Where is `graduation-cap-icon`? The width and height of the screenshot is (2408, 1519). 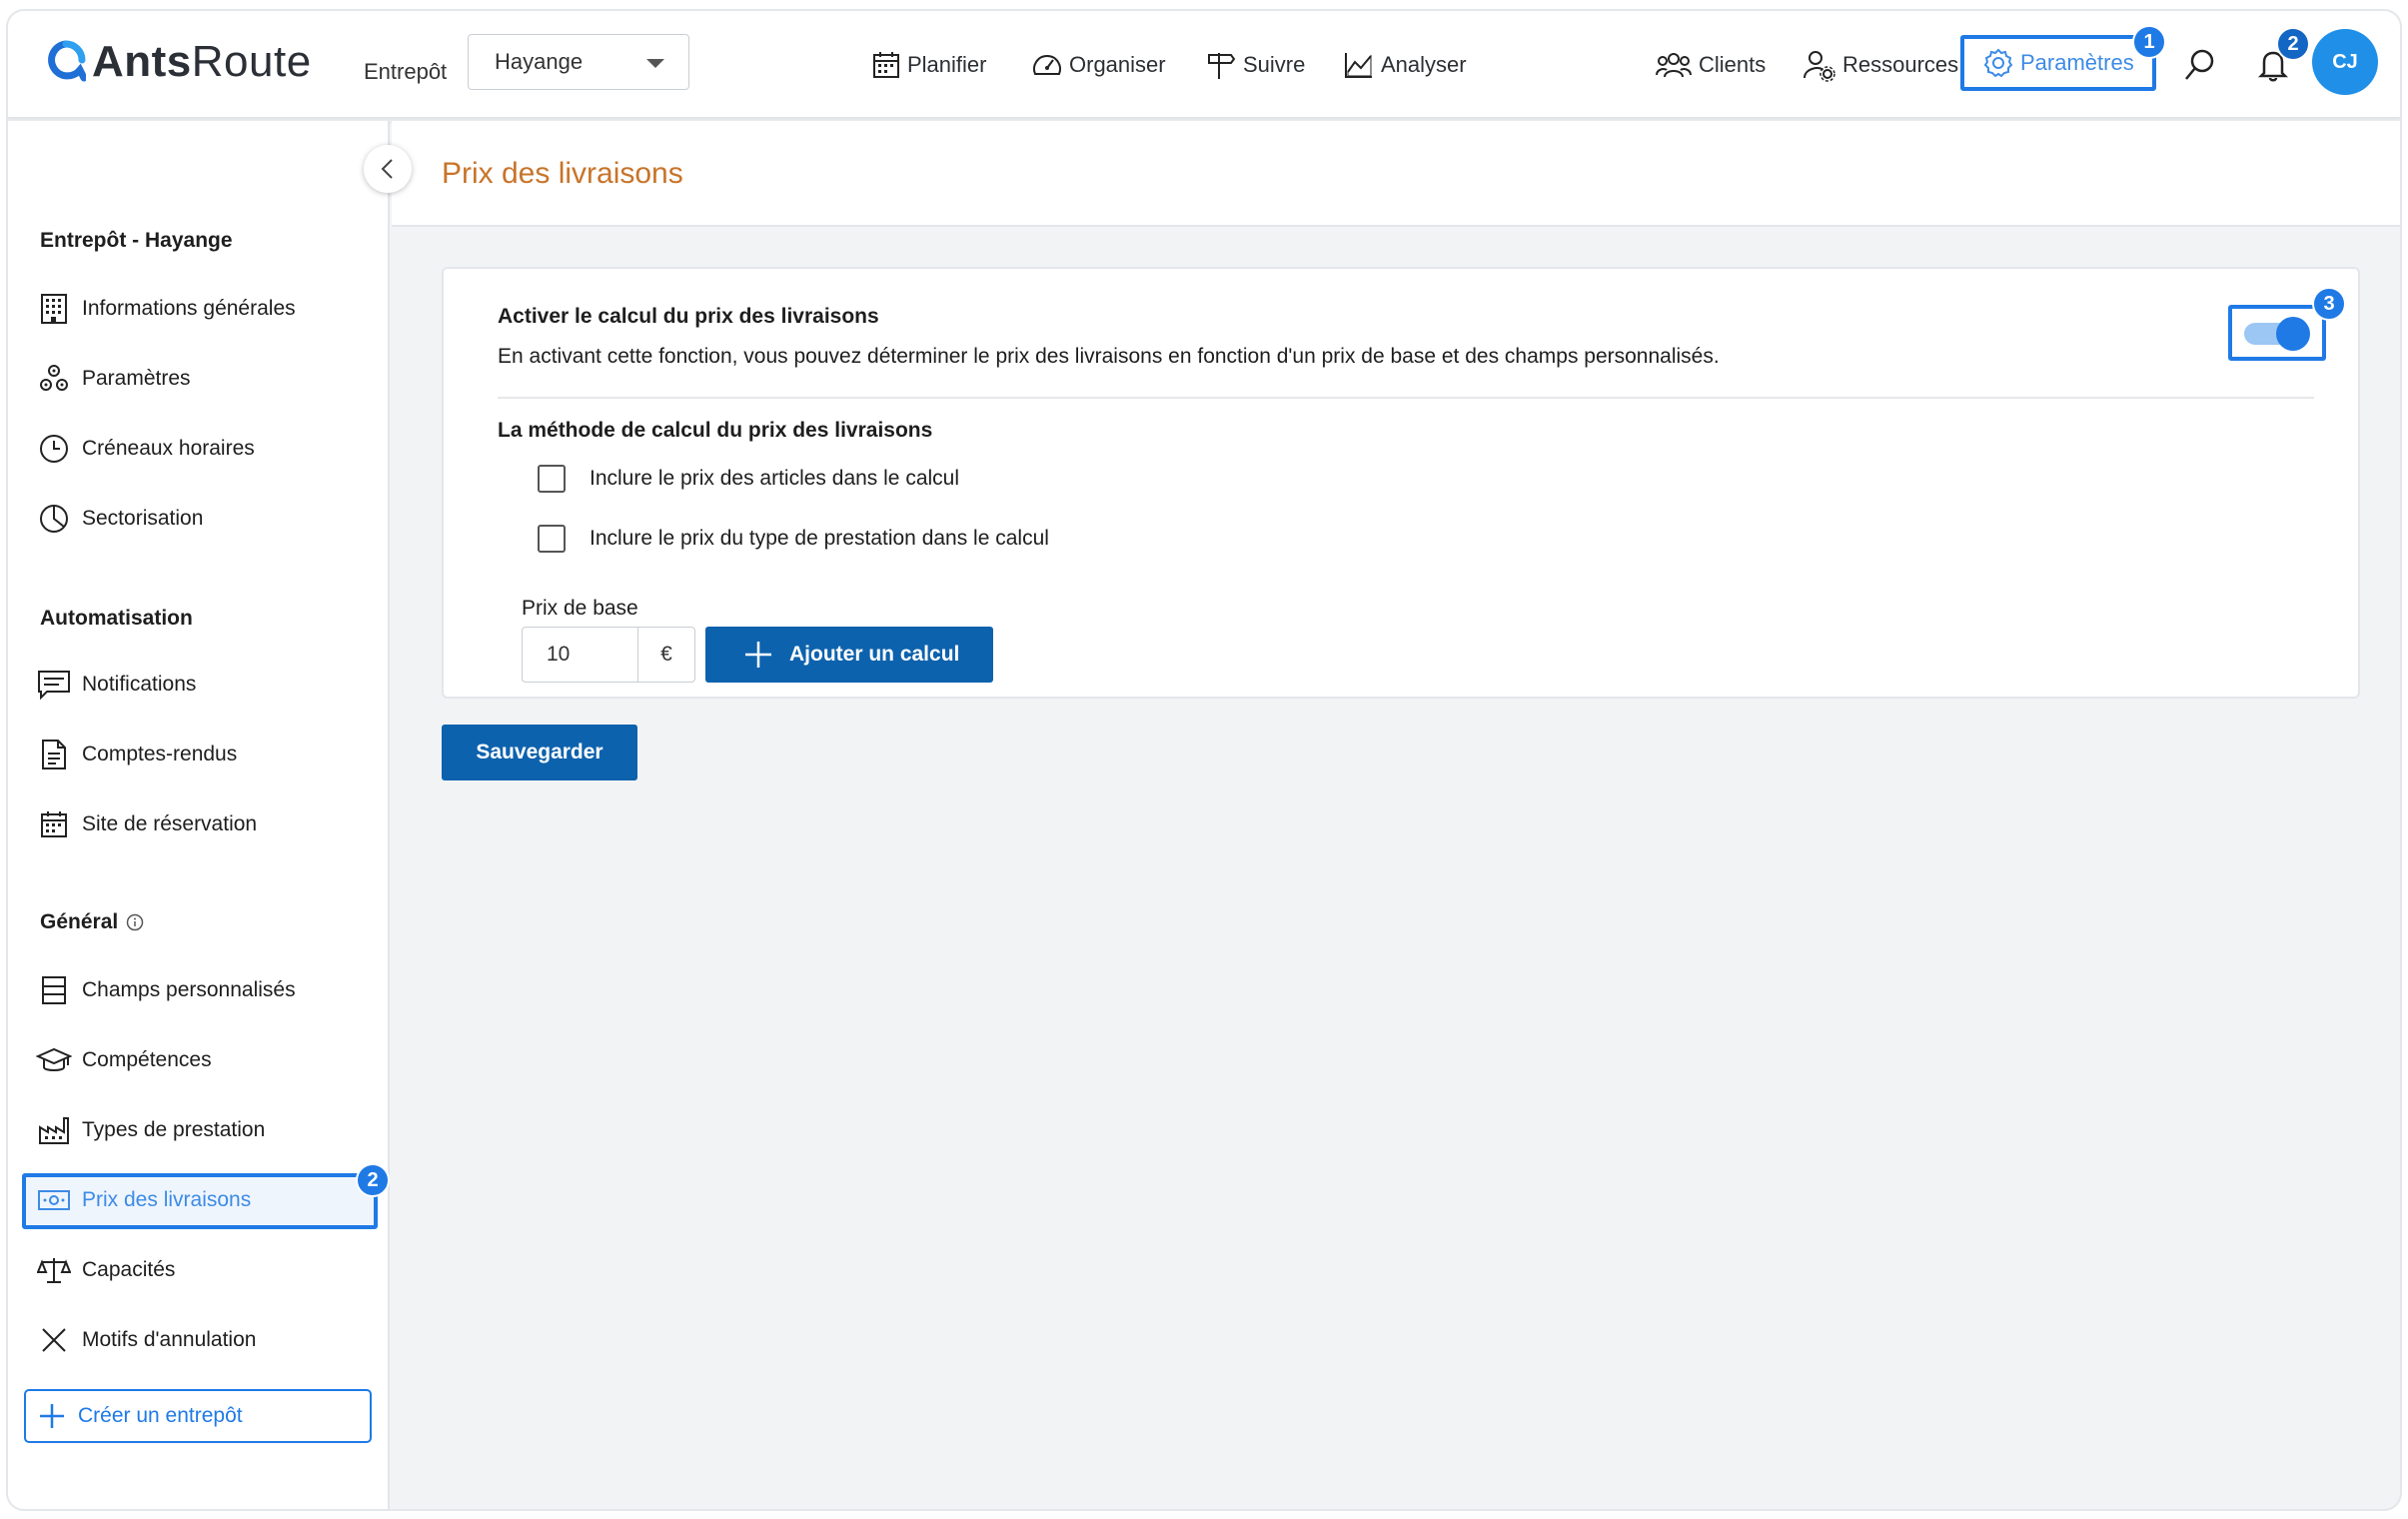 graduation-cap-icon is located at coordinates (54, 1059).